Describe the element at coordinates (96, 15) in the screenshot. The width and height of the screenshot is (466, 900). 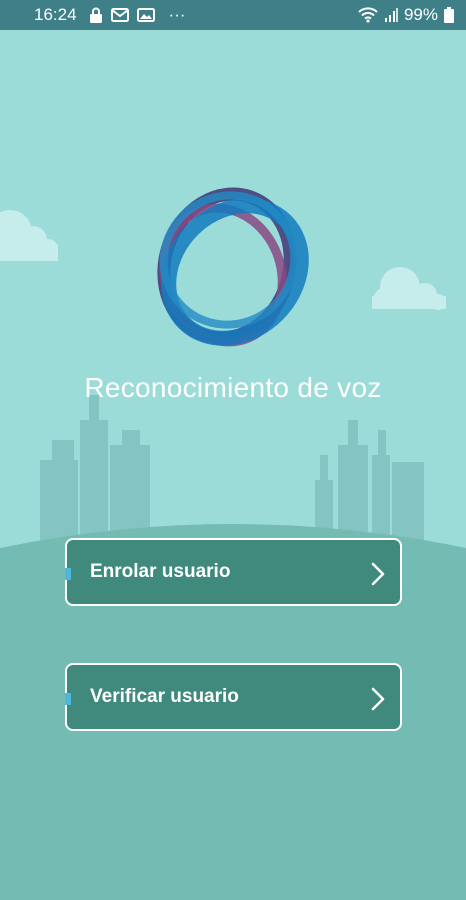
I see `lock-icon` at that location.